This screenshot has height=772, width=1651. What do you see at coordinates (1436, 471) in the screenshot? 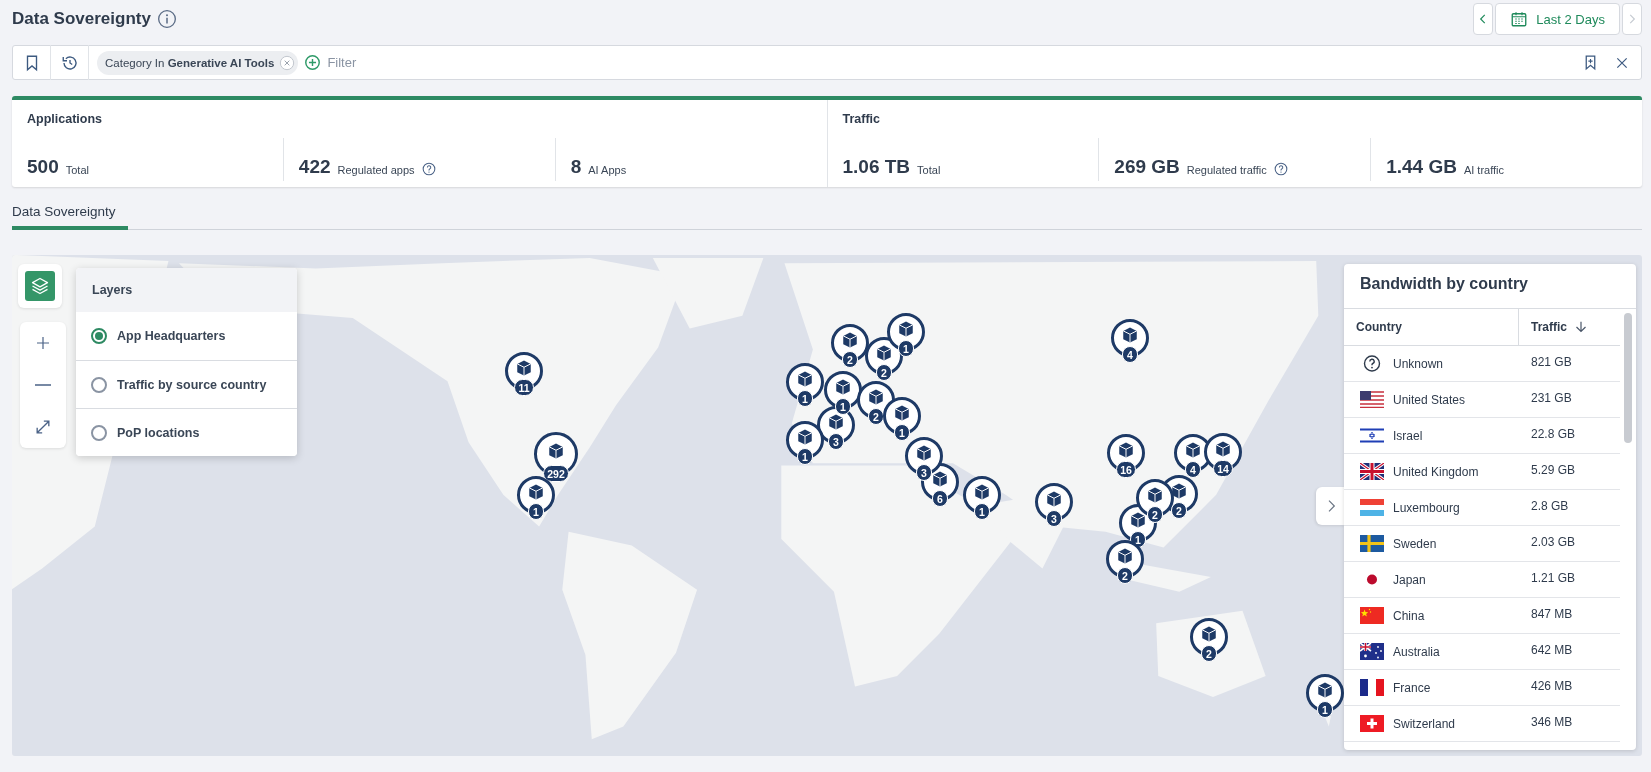
I see `country-name: United Kingdom` at bounding box center [1436, 471].